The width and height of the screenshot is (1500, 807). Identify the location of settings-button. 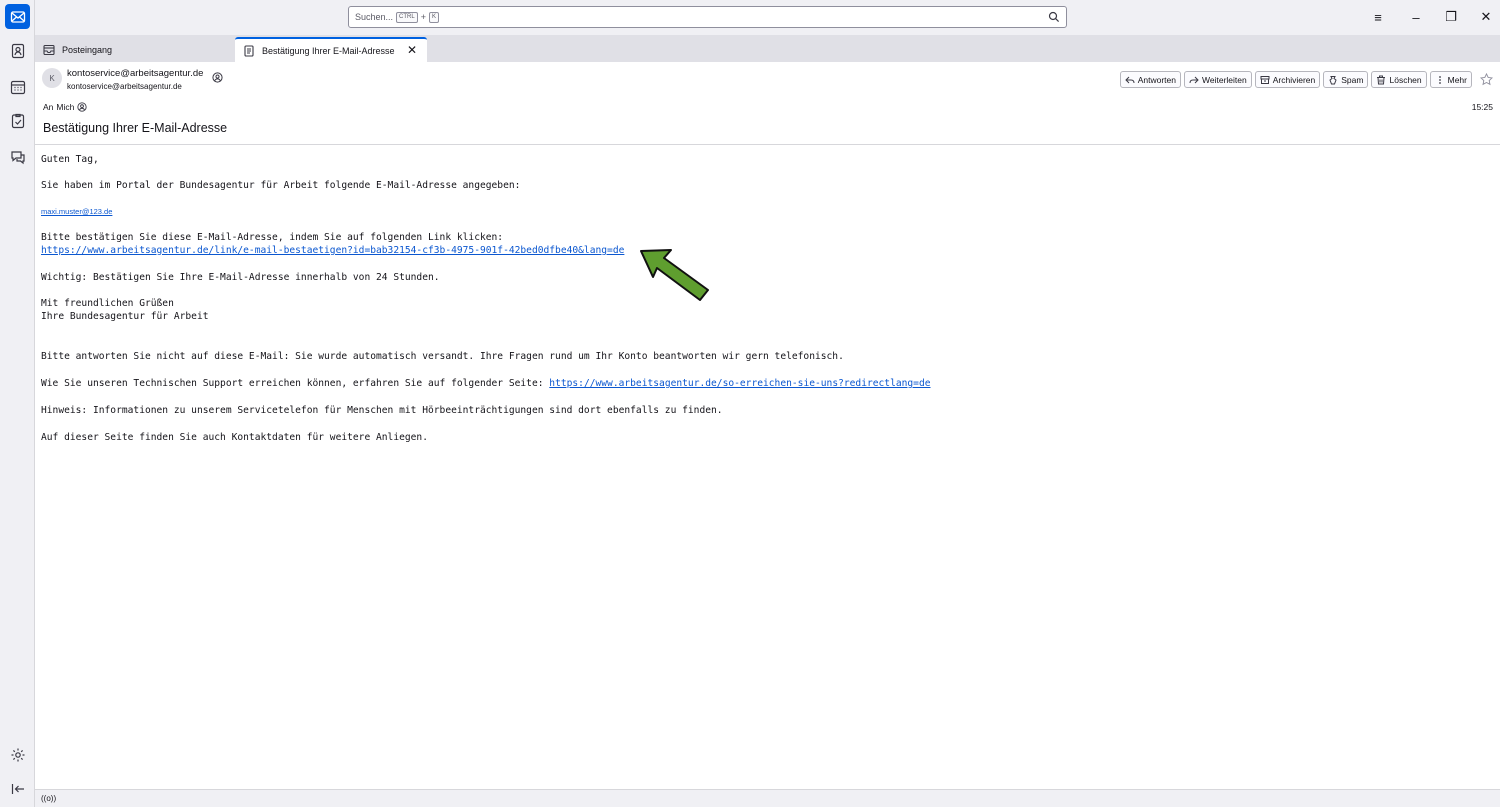
(17, 754).